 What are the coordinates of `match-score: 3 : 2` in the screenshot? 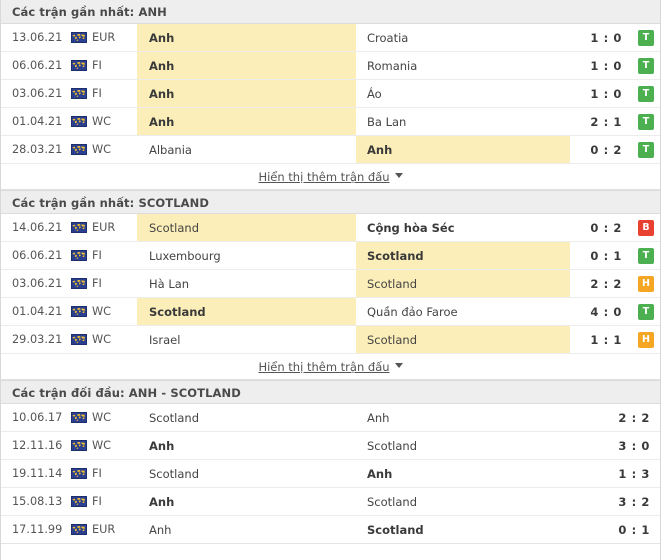 It's located at (634, 501).